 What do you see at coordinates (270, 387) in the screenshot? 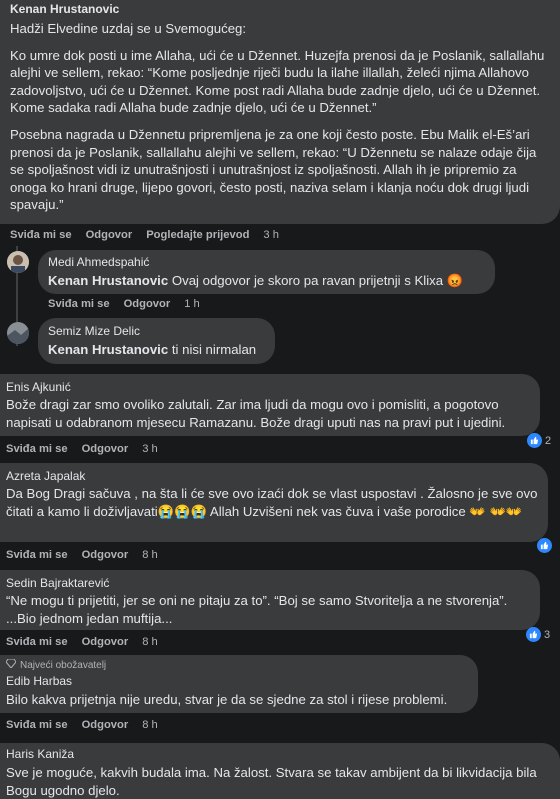
I see `comment-author: Enis Ajkunić` at bounding box center [270, 387].